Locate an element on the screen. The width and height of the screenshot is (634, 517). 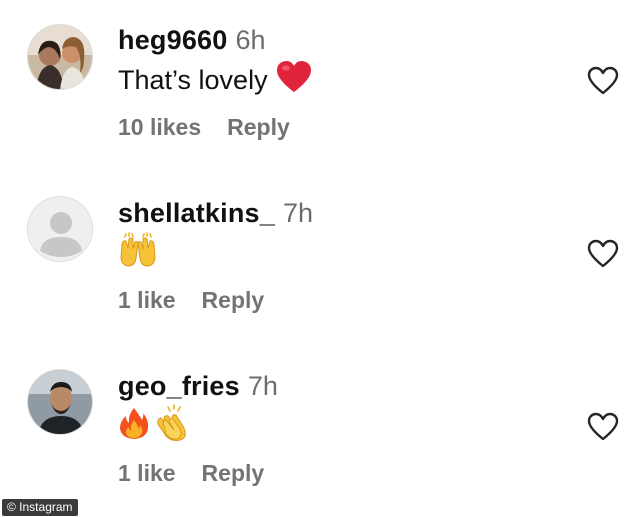
comment-header: geo_fries 7h is located at coordinates (198, 386).